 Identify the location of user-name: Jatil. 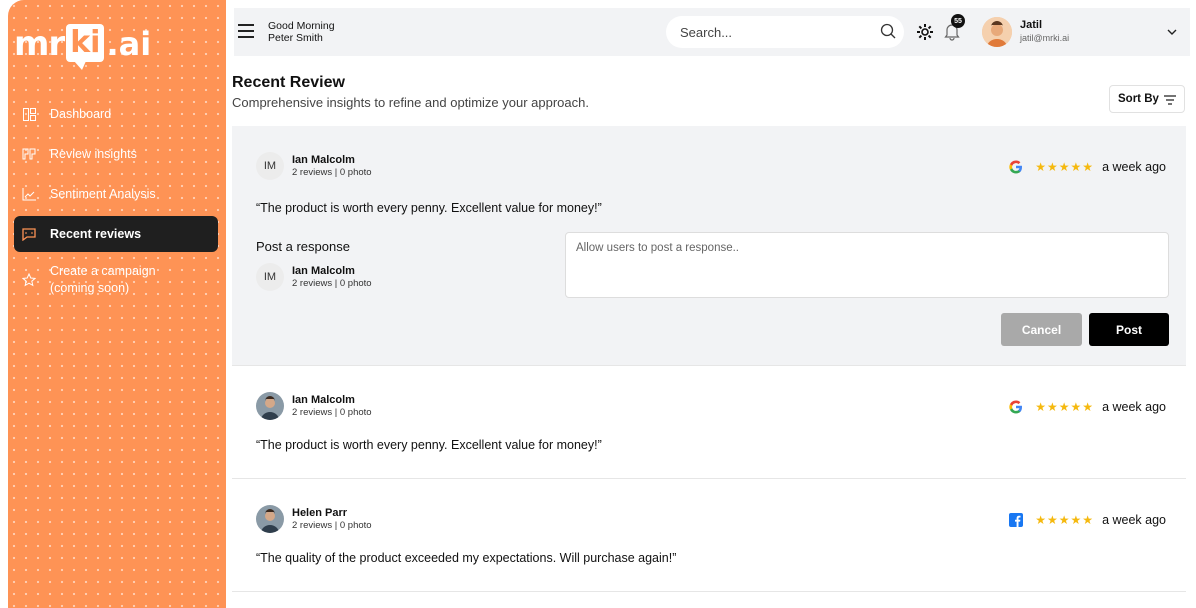
(1031, 25).